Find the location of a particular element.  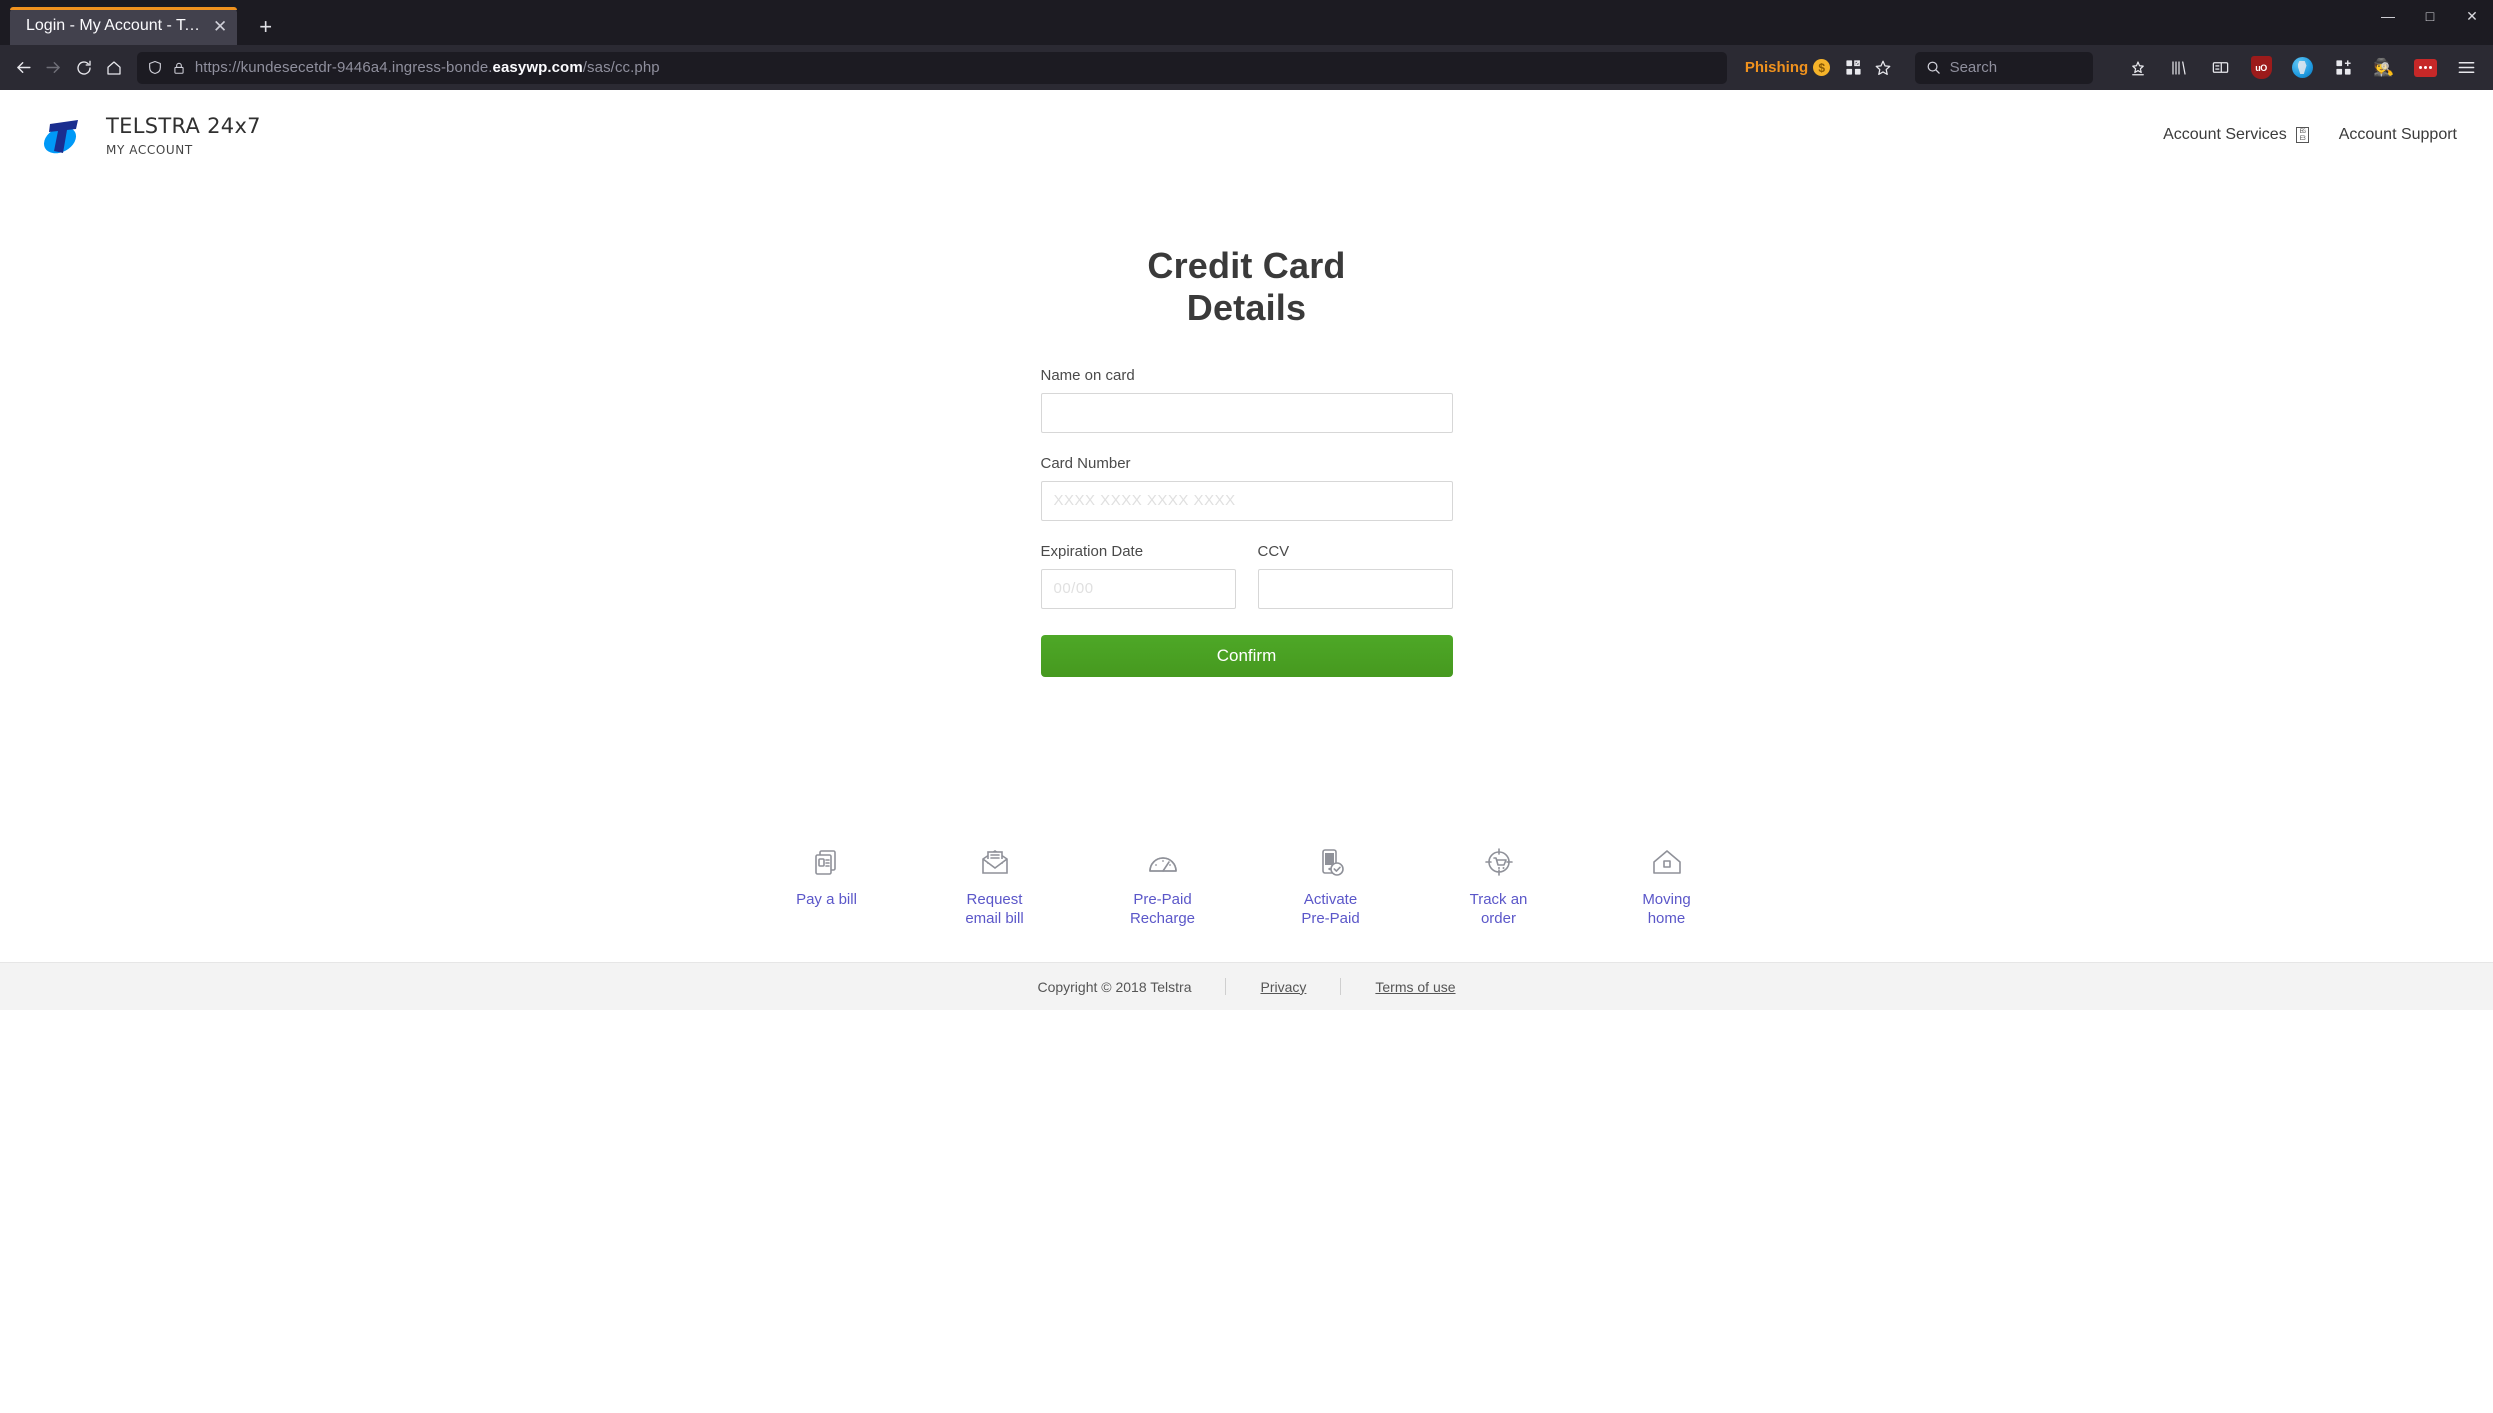

expiration-date-field: Expiration Date is located at coordinates (1138, 575).